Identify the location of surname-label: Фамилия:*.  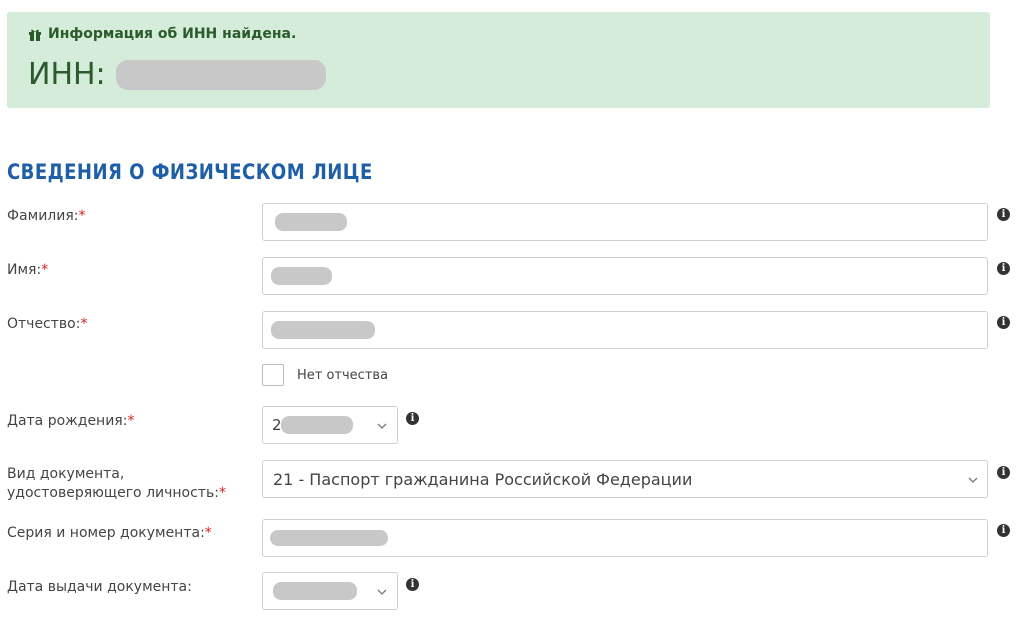
(46, 216).